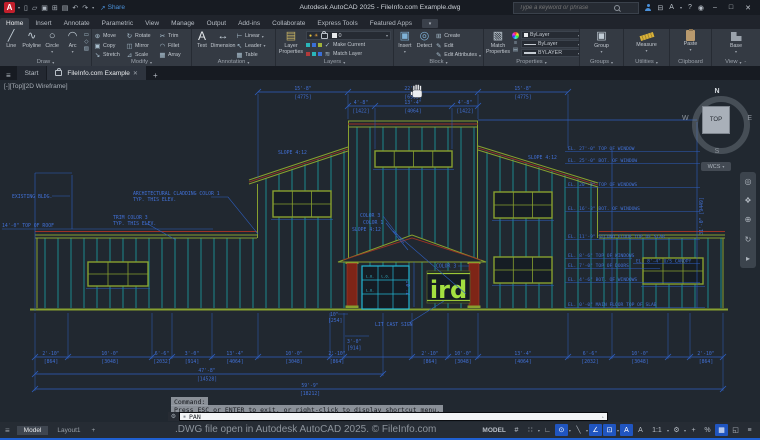 This screenshot has width=760, height=440. What do you see at coordinates (721, 430) in the screenshot?
I see `graphics-performance-icon: ▦` at bounding box center [721, 430].